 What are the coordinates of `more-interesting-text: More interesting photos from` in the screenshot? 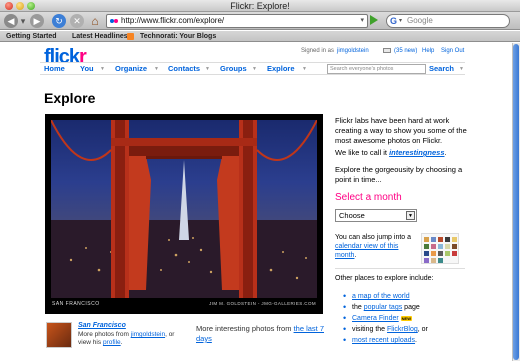 It's located at (244, 328).